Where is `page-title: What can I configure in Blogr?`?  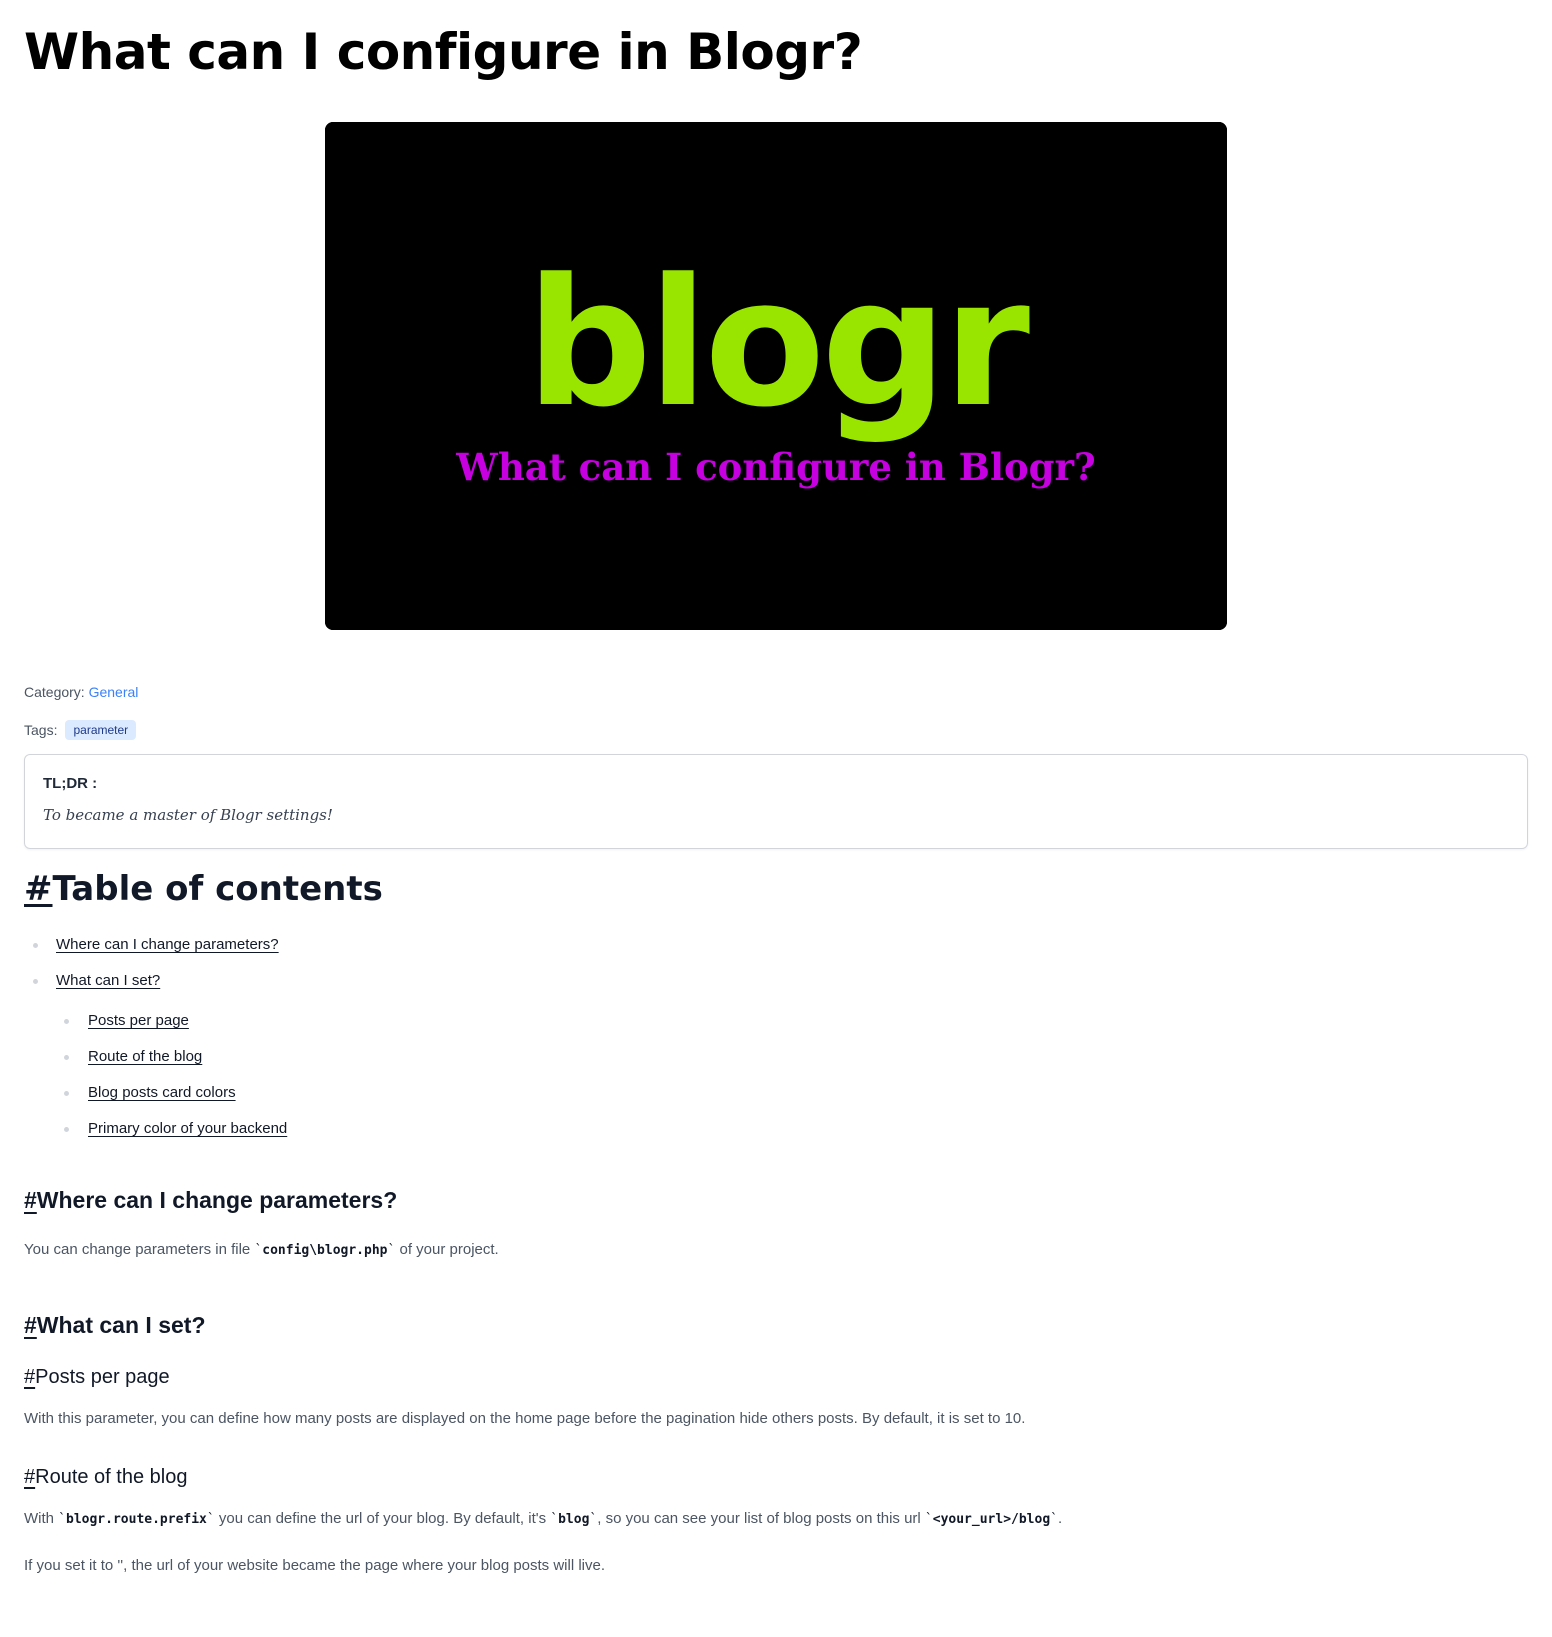 page-title: What can I configure in Blogr? is located at coordinates (443, 52).